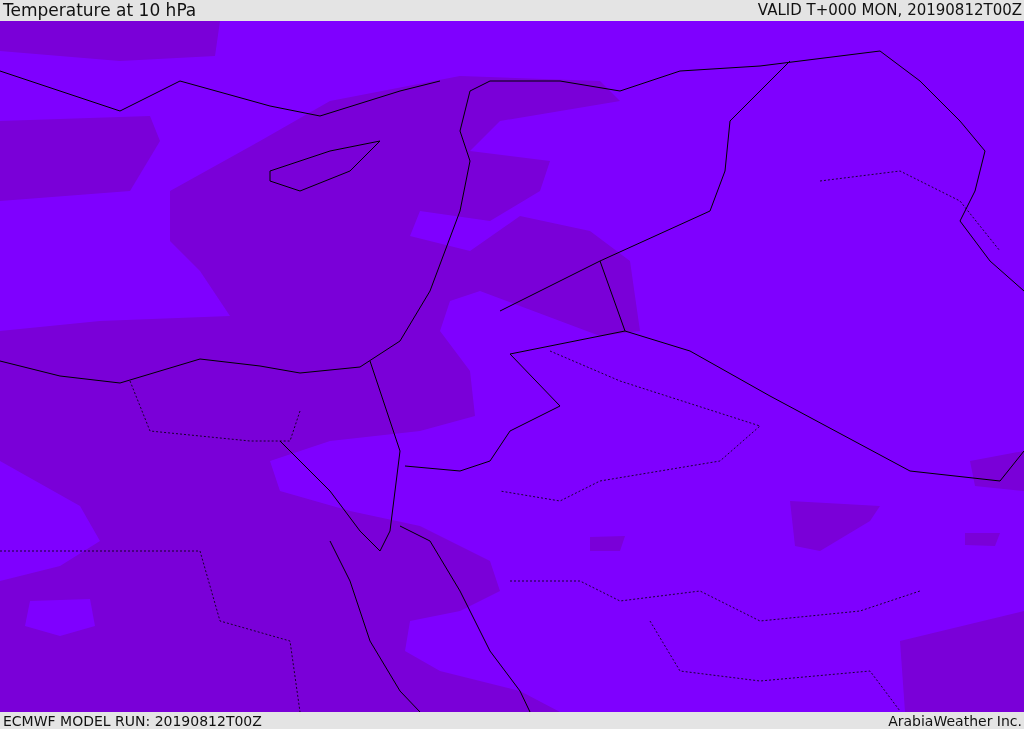  Describe the element at coordinates (889, 10) in the screenshot. I see `valid-time: VALID T+000 MON, 20190812T00Z` at that location.